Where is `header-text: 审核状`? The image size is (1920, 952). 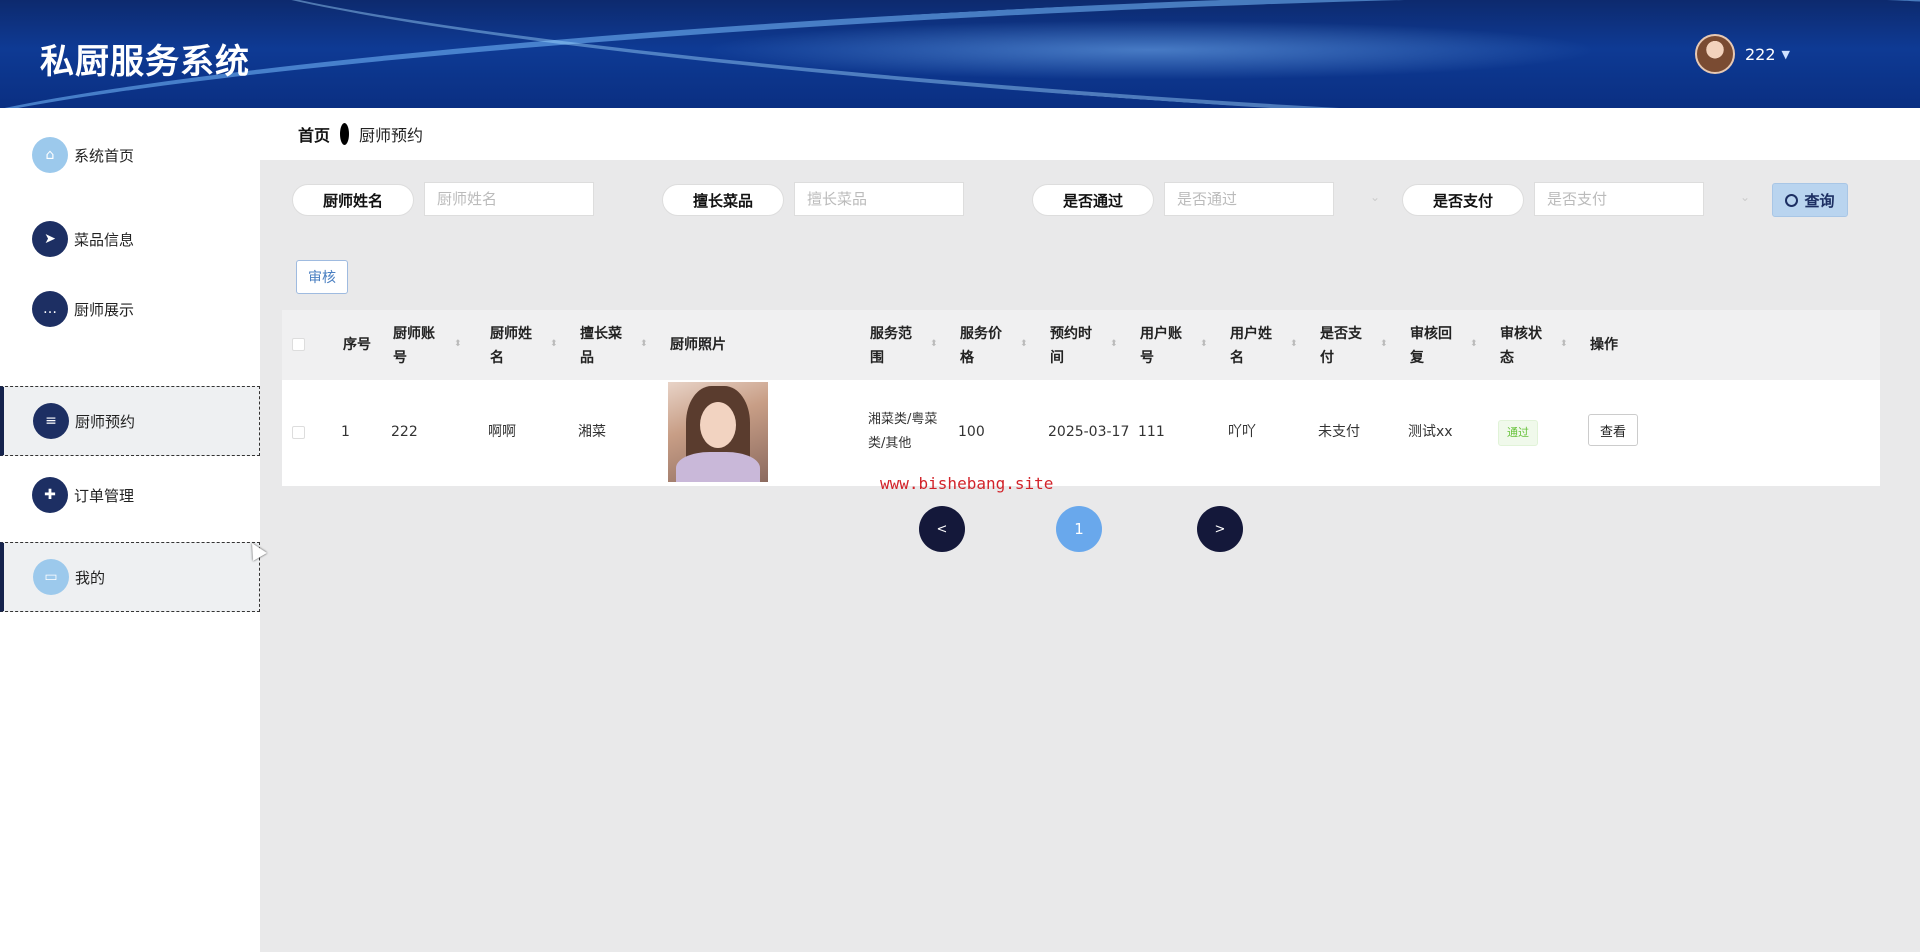
header-text: 审核状 is located at coordinates (1521, 334).